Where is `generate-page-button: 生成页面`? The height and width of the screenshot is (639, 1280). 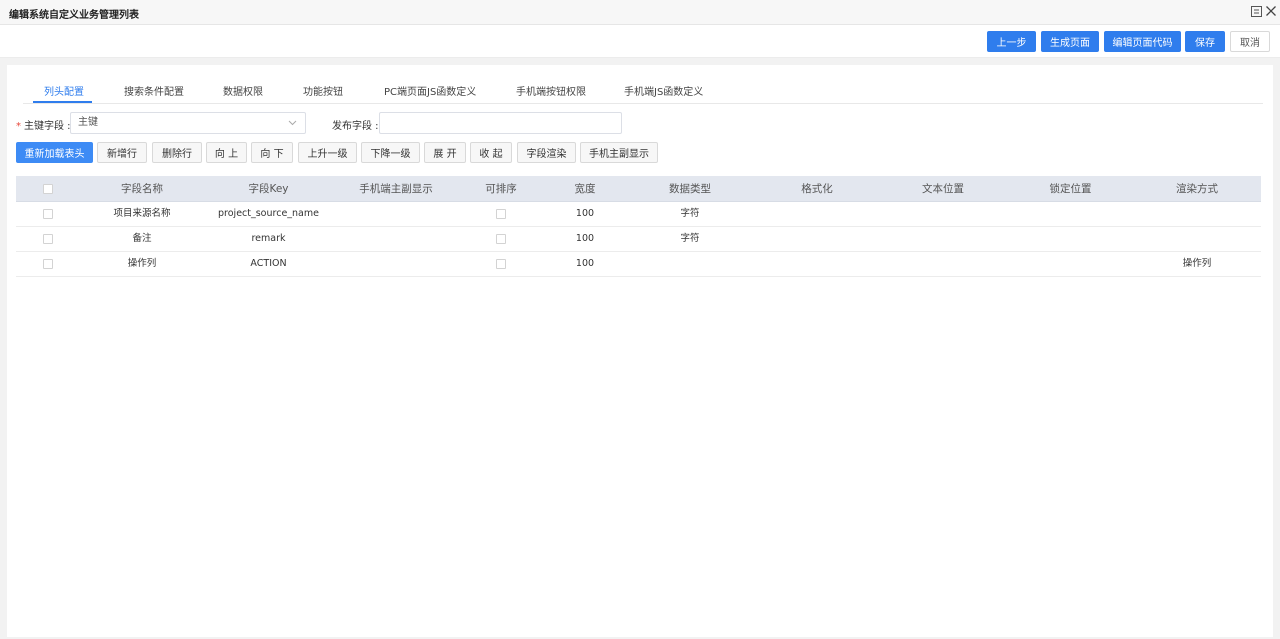 generate-page-button: 生成页面 is located at coordinates (1070, 41).